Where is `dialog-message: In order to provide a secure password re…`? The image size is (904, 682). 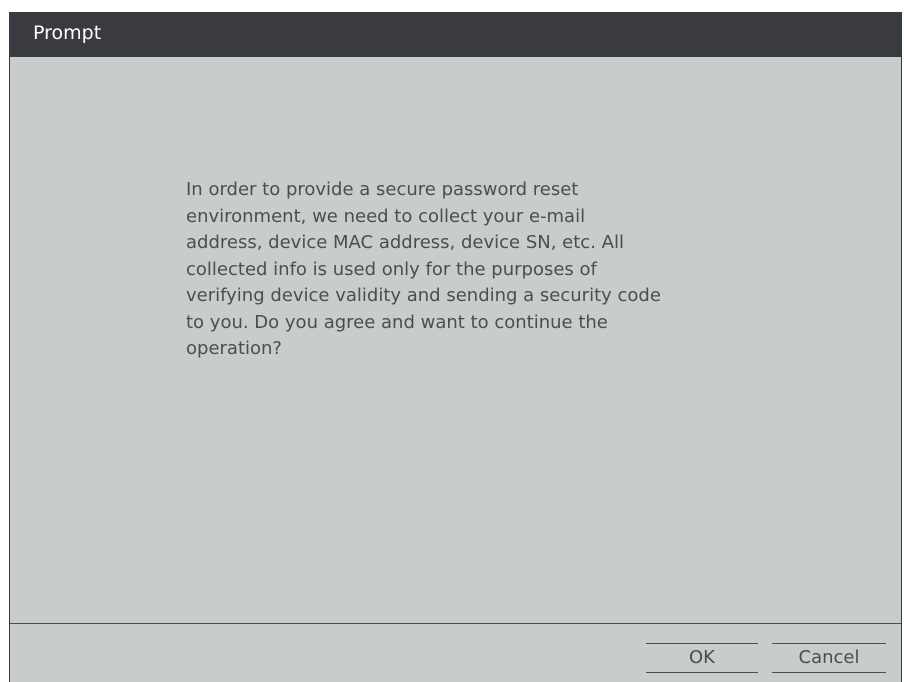
dialog-message: In order to provide a secure password re… is located at coordinates (423, 269).